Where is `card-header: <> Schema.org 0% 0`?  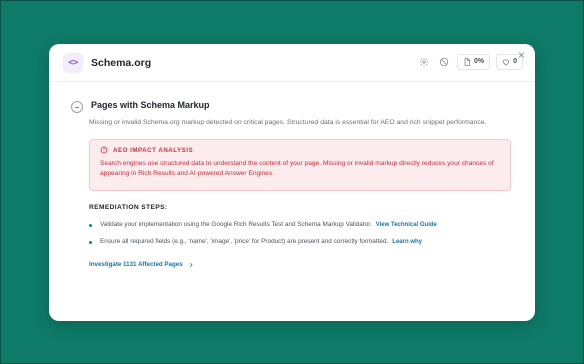 card-header: <> Schema.org 0% 0 is located at coordinates (292, 63).